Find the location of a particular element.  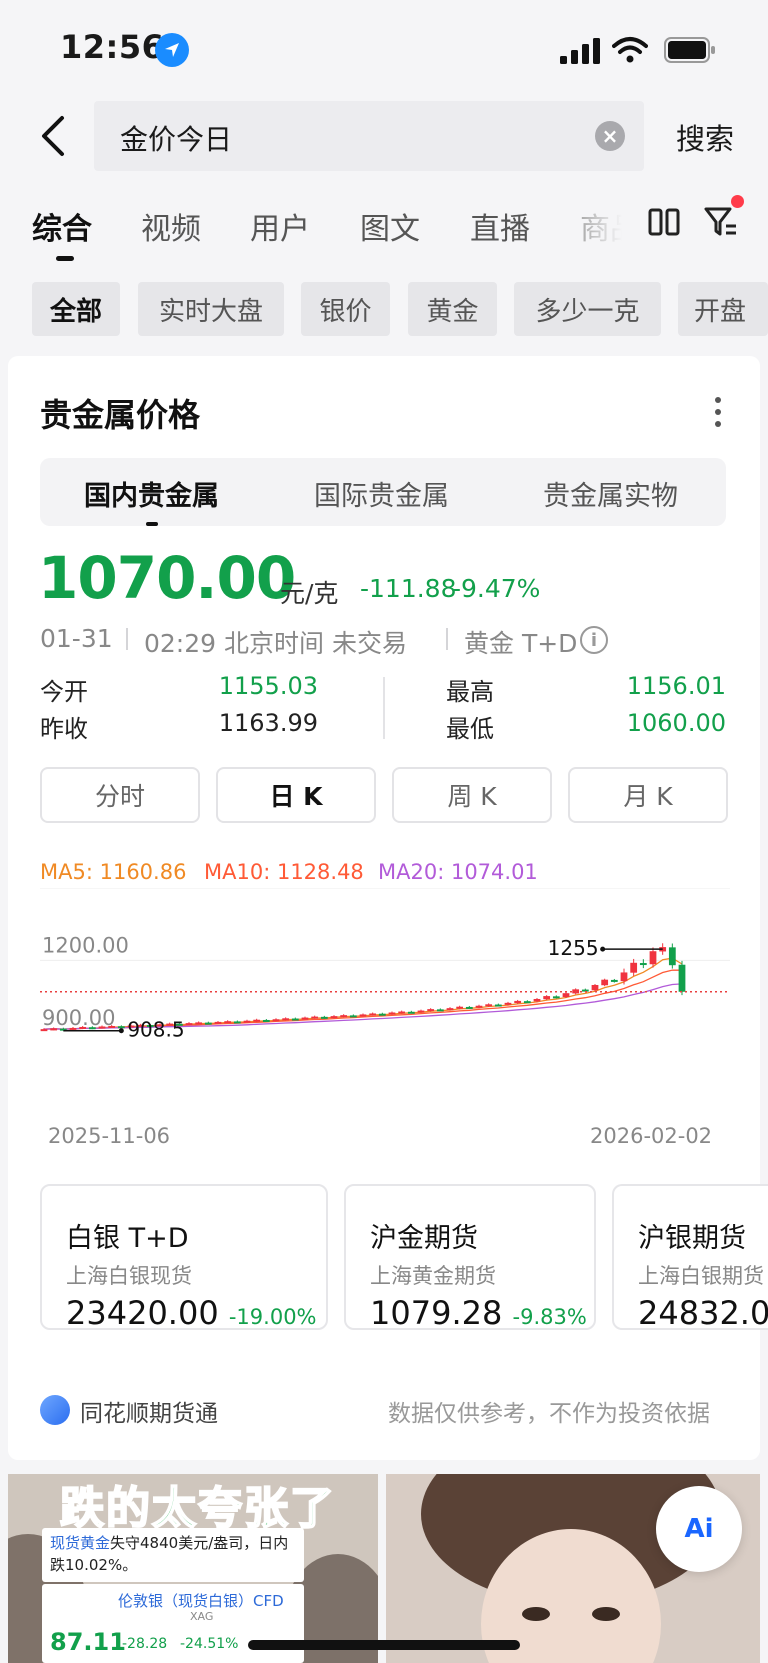

ma10-label: MA10: 1128.48 is located at coordinates (284, 872).